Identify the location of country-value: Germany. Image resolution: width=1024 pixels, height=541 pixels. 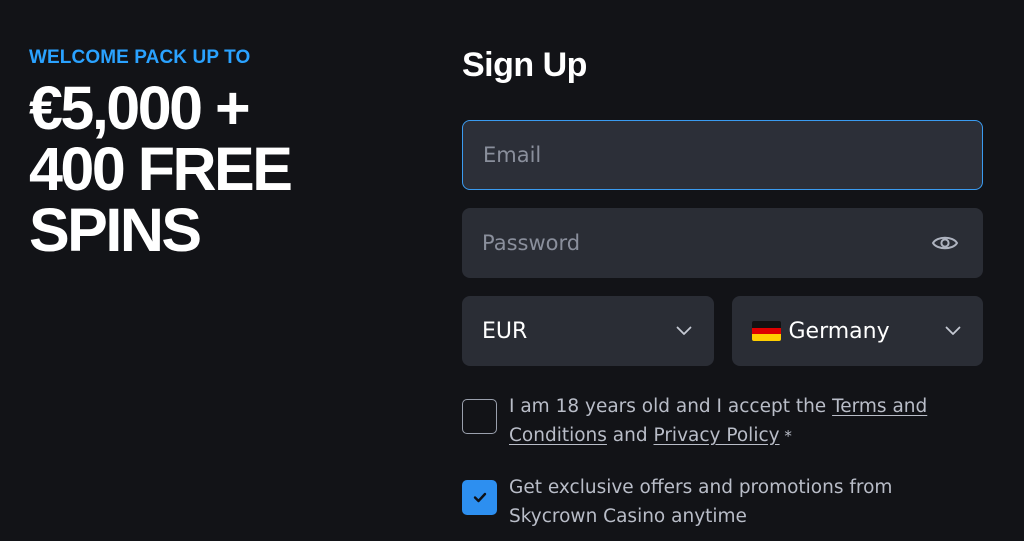
(839, 331).